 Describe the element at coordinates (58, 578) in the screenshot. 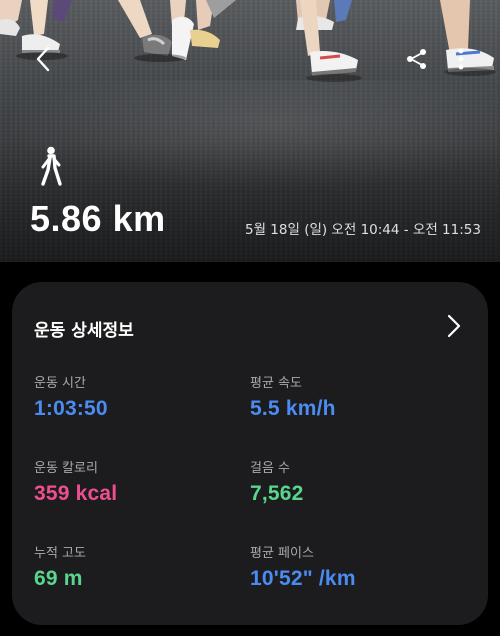

I see `stat-value: 69 m` at that location.